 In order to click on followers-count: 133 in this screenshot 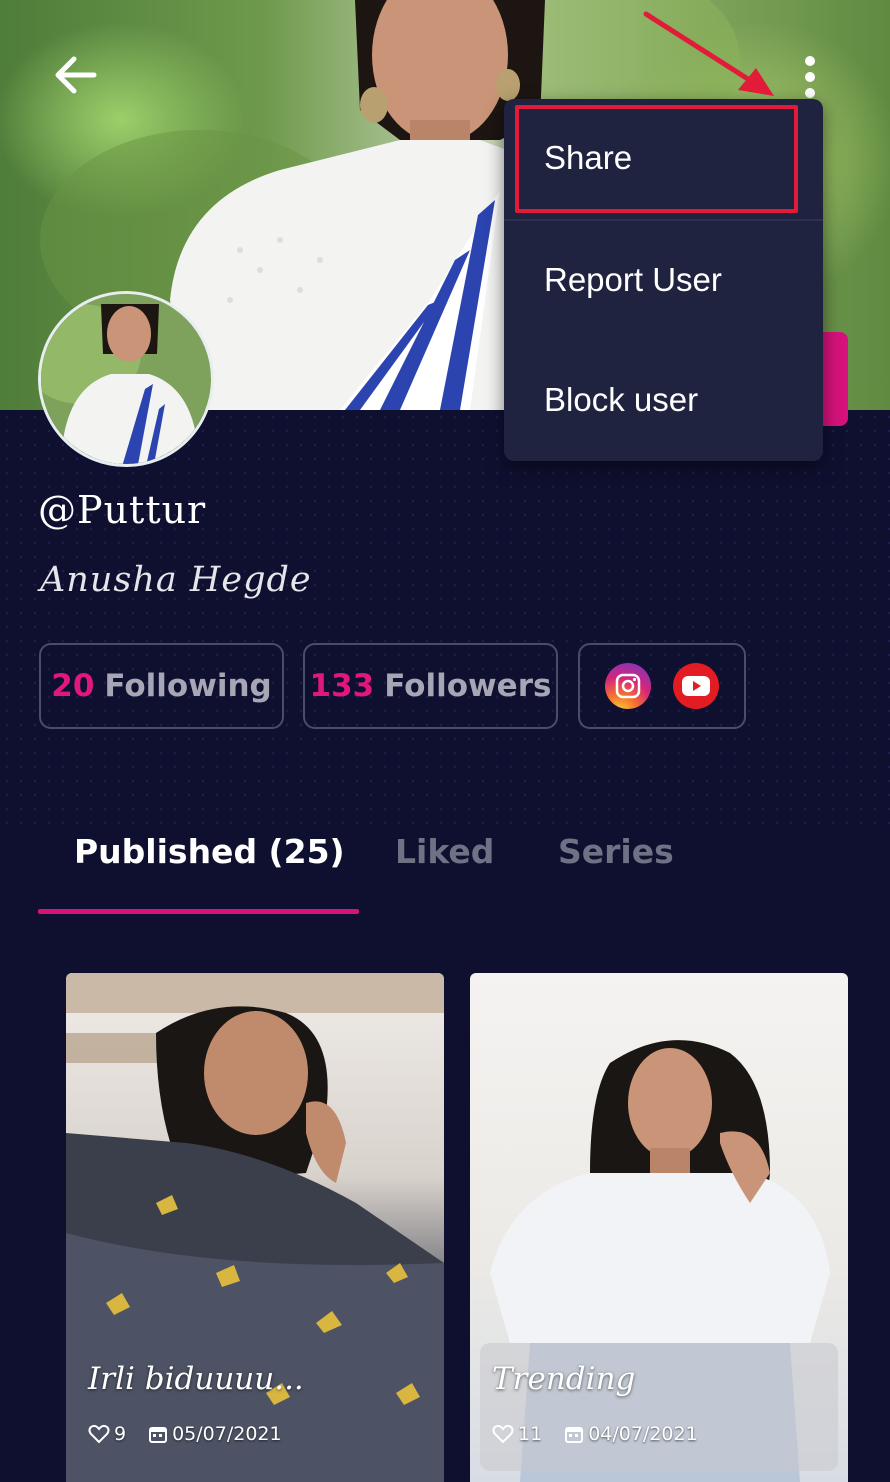, I will do `click(342, 686)`.